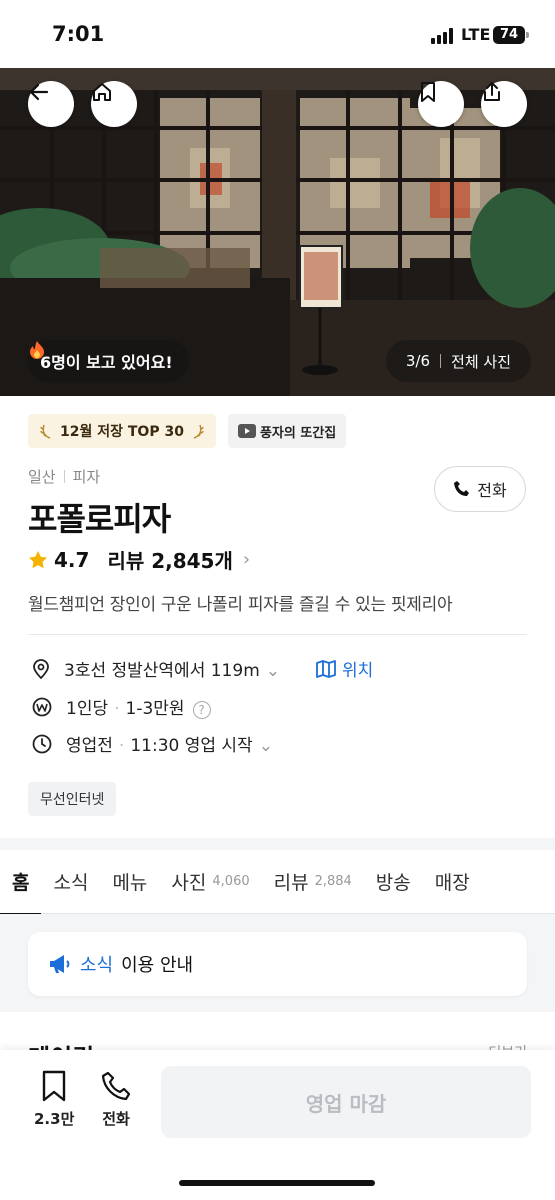 This screenshot has height=1200, width=555. Describe the element at coordinates (99, 519) in the screenshot. I see `store-name: 포폴로피자` at that location.